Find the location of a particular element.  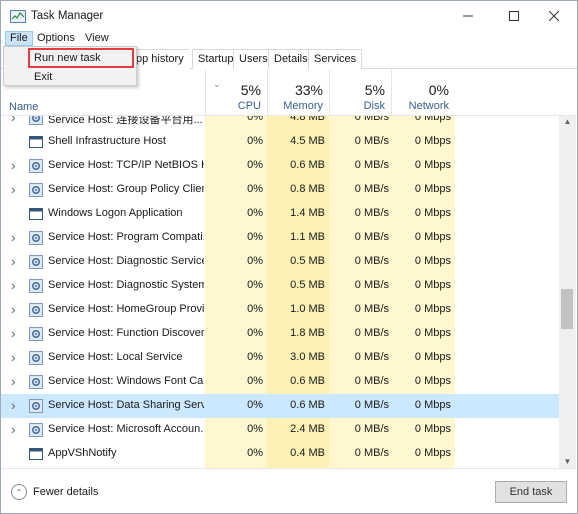

exit-menu-item: Exit is located at coordinates (70, 77).